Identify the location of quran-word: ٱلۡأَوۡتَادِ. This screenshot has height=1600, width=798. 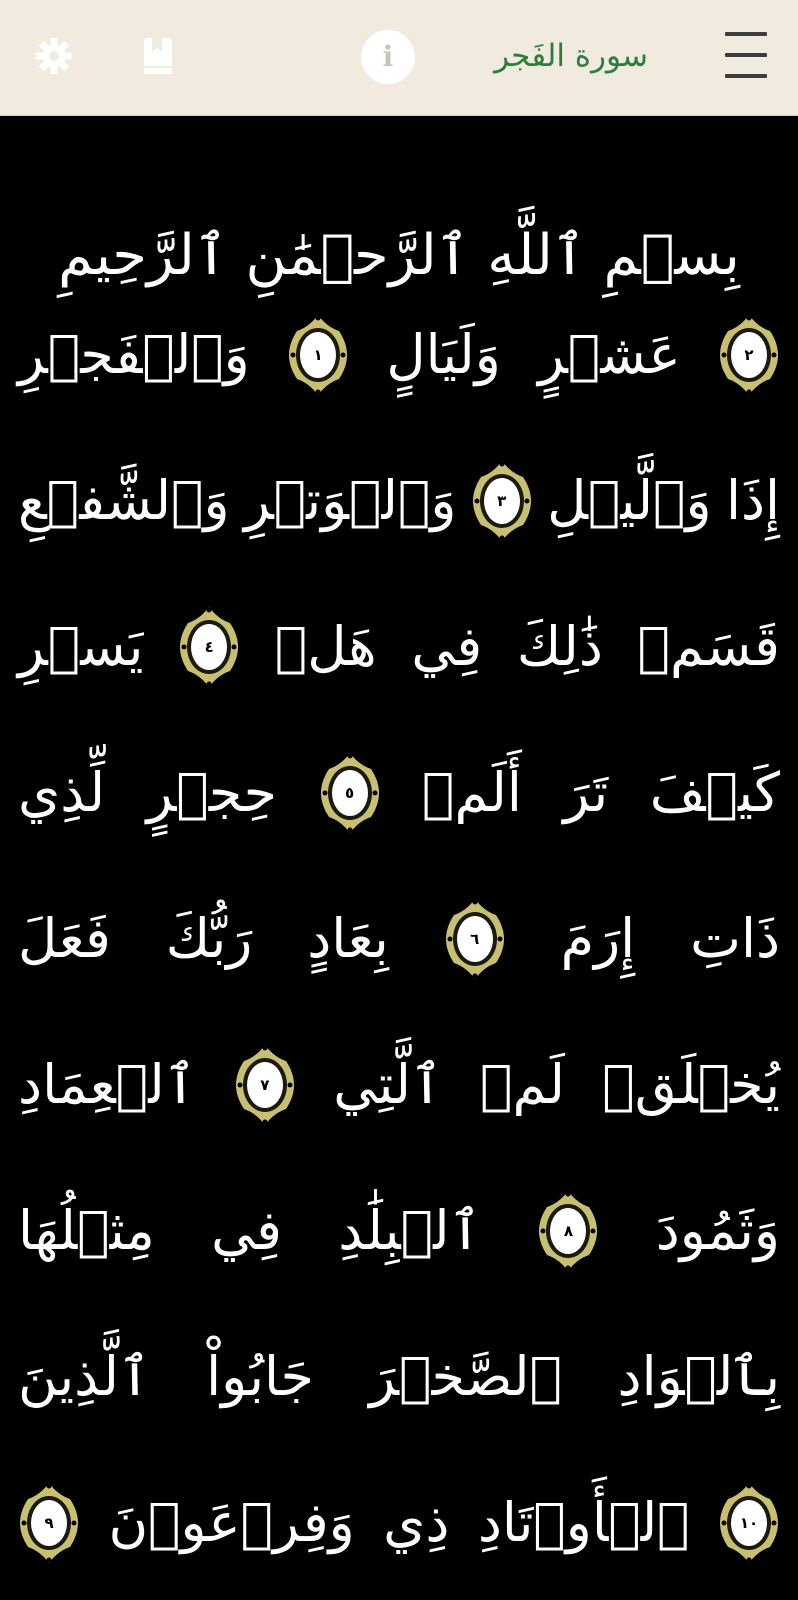
(584, 1523).